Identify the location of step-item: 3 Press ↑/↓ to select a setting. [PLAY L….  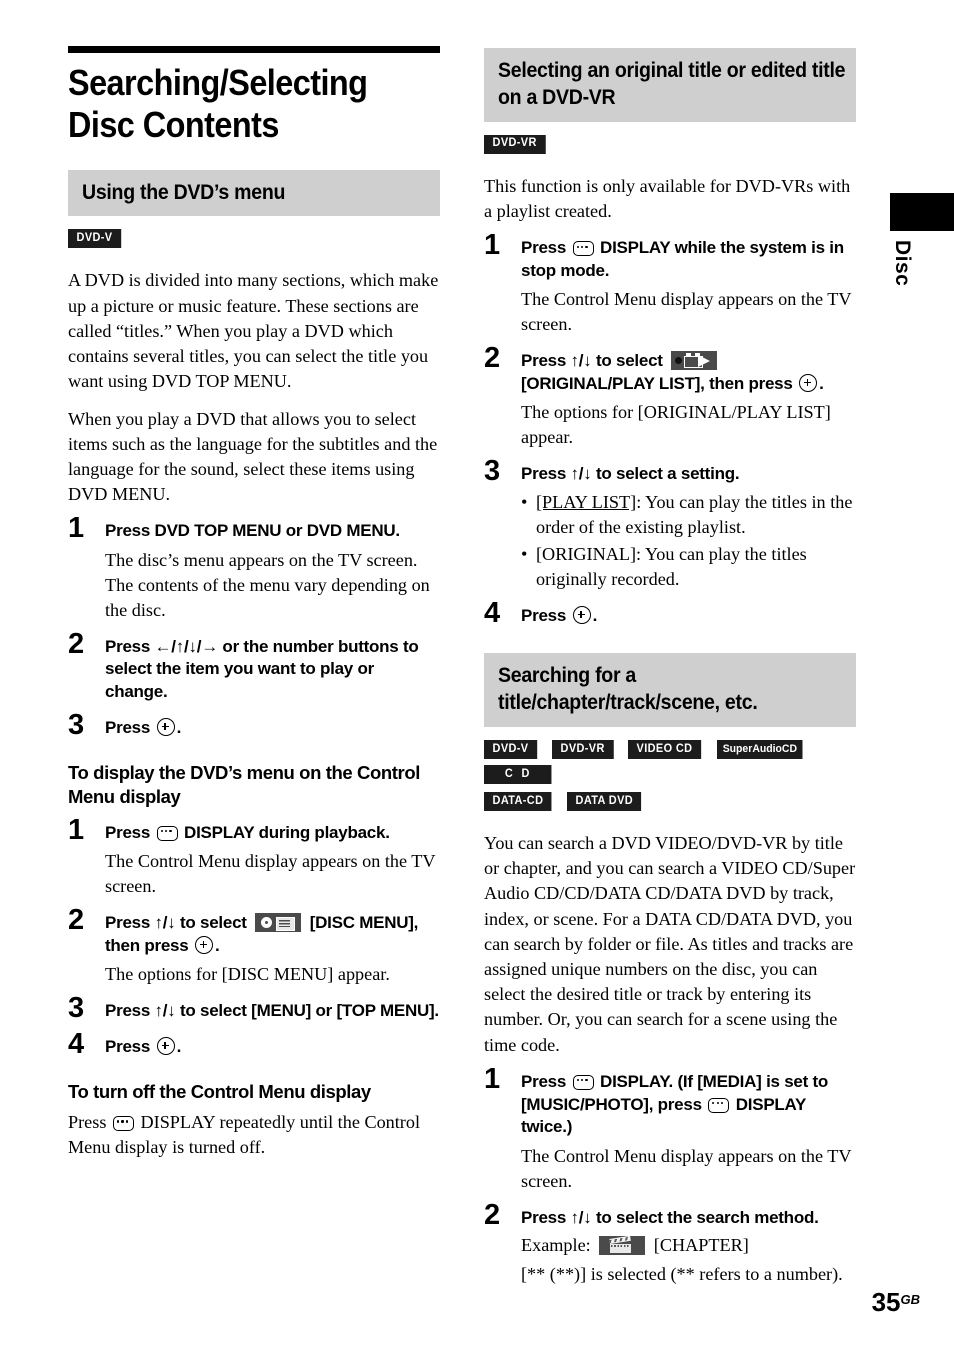
(670, 524).